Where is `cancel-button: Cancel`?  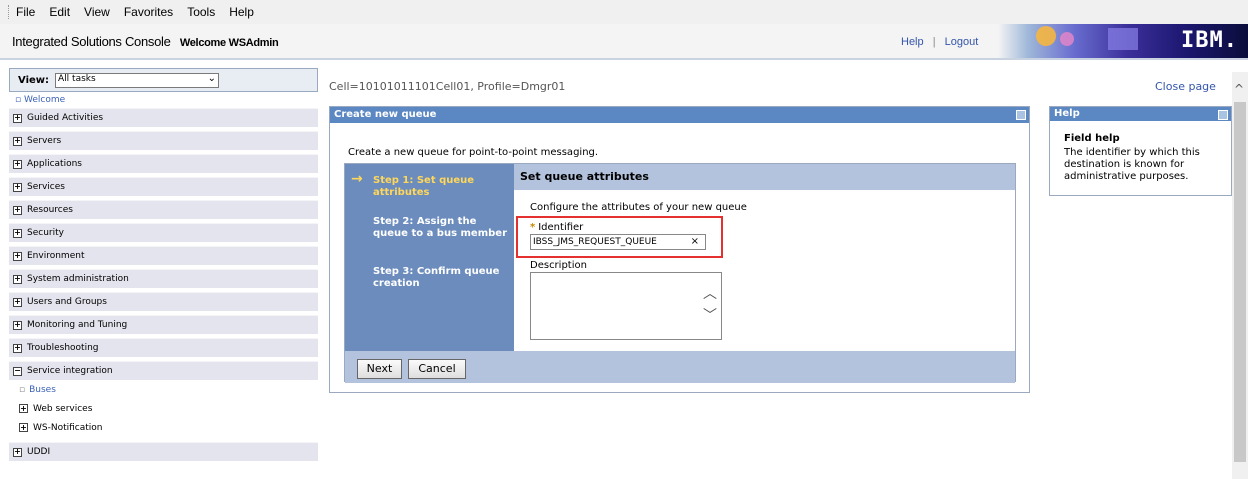
cancel-button: Cancel is located at coordinates (437, 369).